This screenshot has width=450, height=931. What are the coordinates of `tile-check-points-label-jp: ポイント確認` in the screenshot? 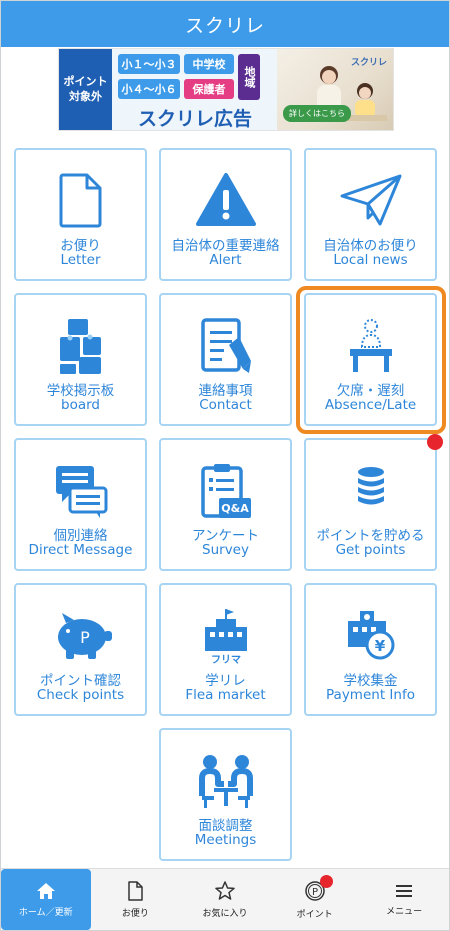 It's located at (80, 681).